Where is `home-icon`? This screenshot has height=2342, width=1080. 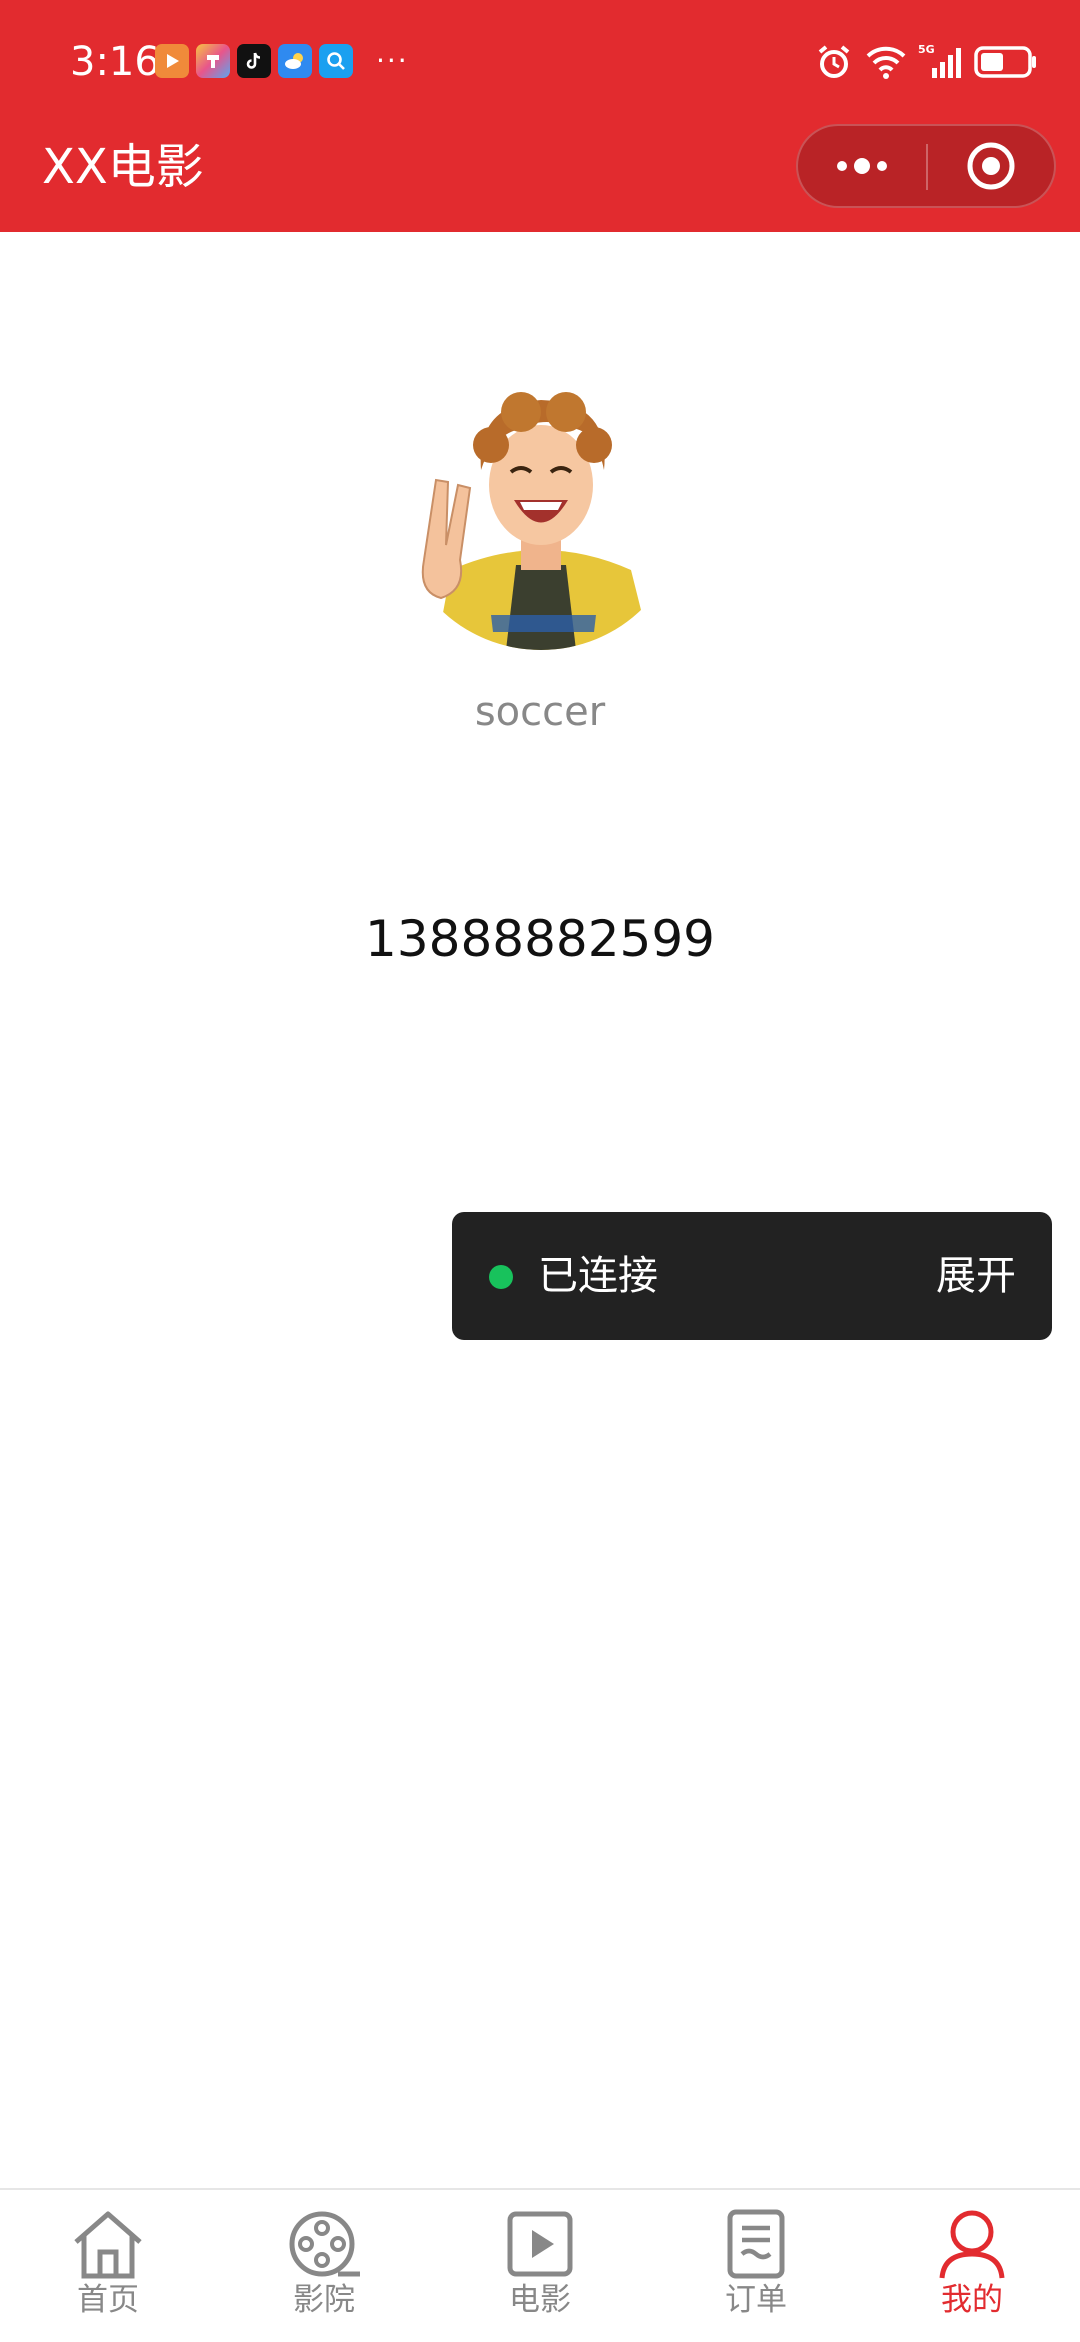
home-icon is located at coordinates (108, 2245).